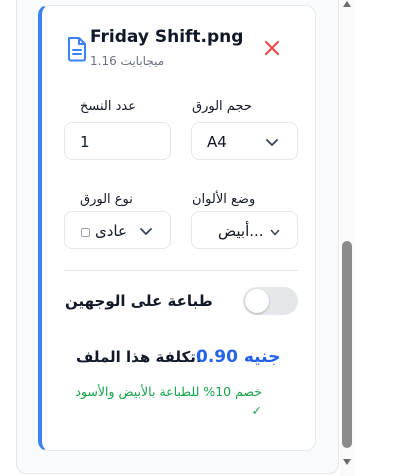  I want to click on scrollbar-thumb, so click(347, 344).